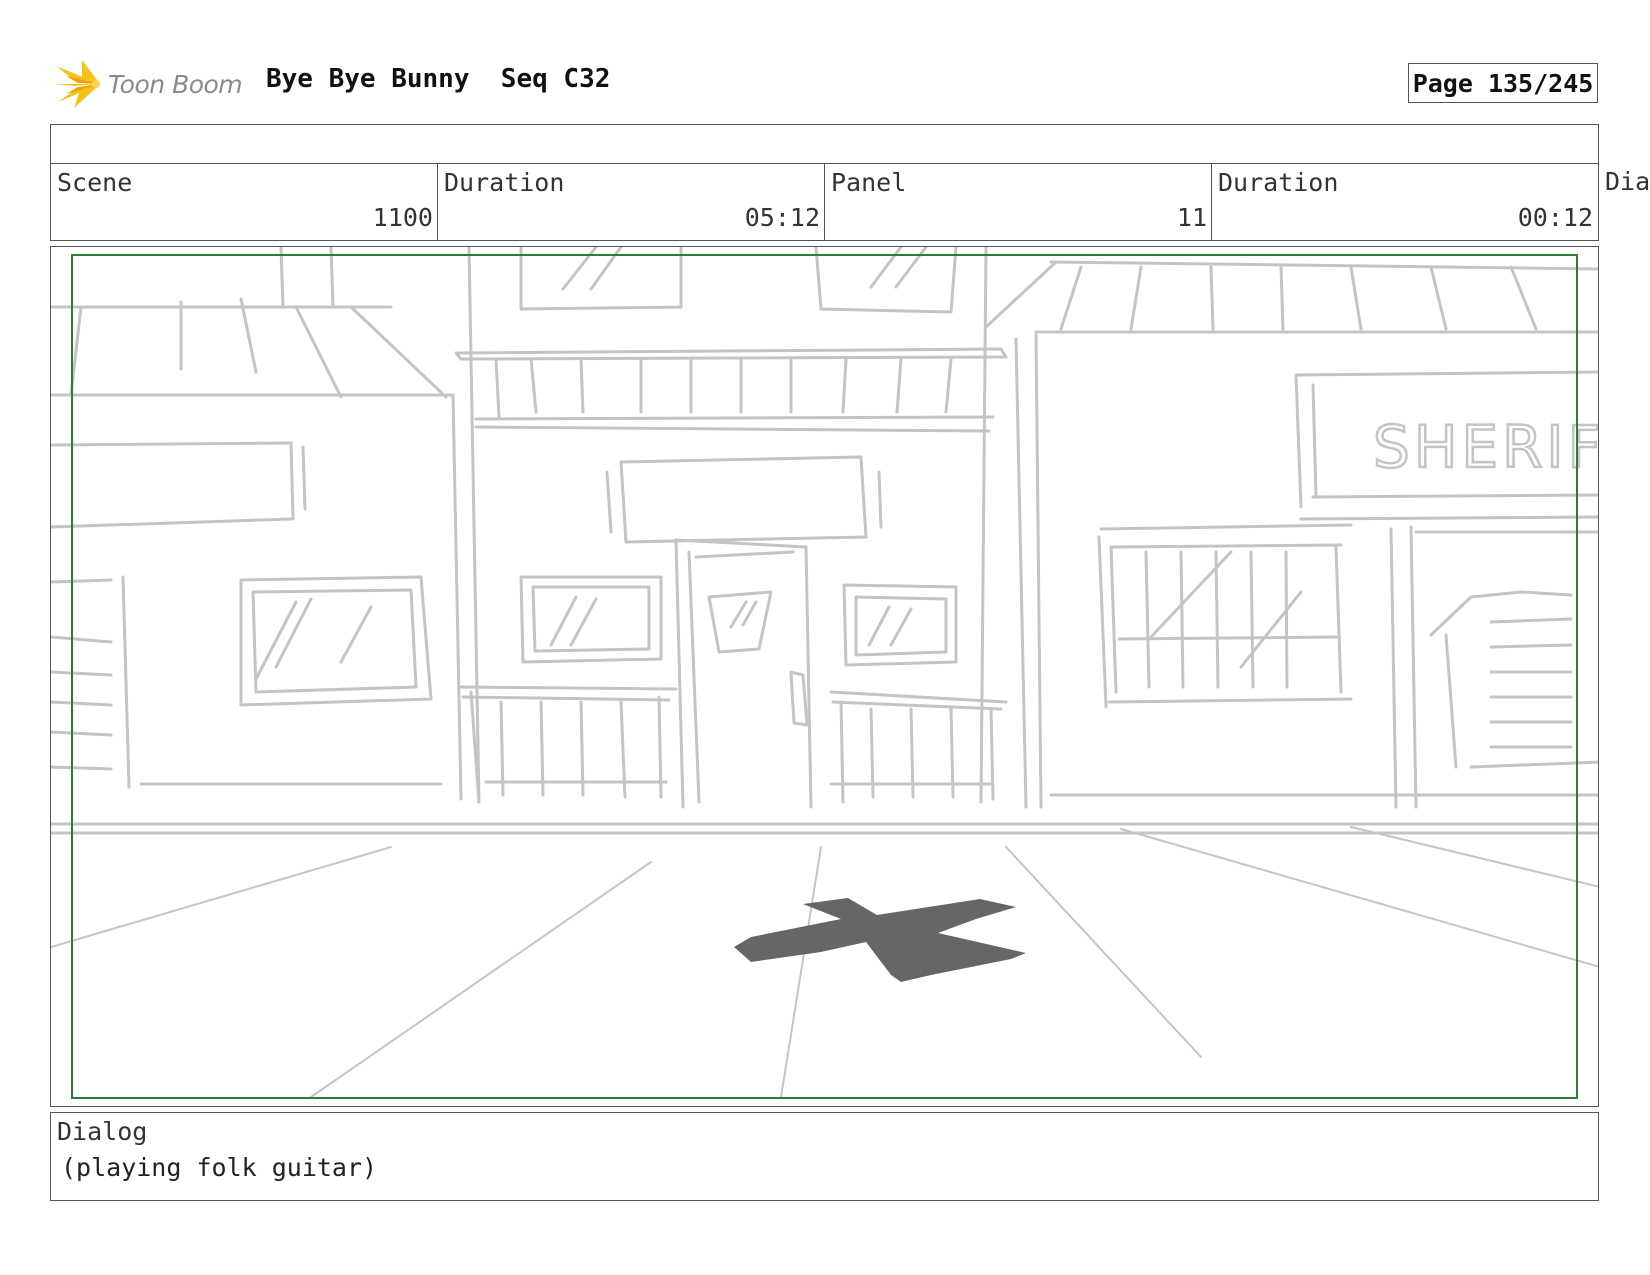 This screenshot has width=1650, height=1275. What do you see at coordinates (1627, 181) in the screenshot?
I see `dialog-overflow-label: Dia` at bounding box center [1627, 181].